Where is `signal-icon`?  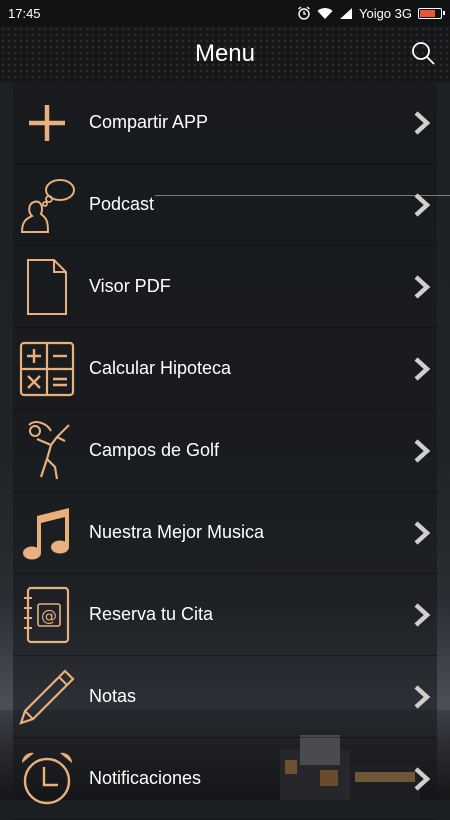 signal-icon is located at coordinates (345, 13).